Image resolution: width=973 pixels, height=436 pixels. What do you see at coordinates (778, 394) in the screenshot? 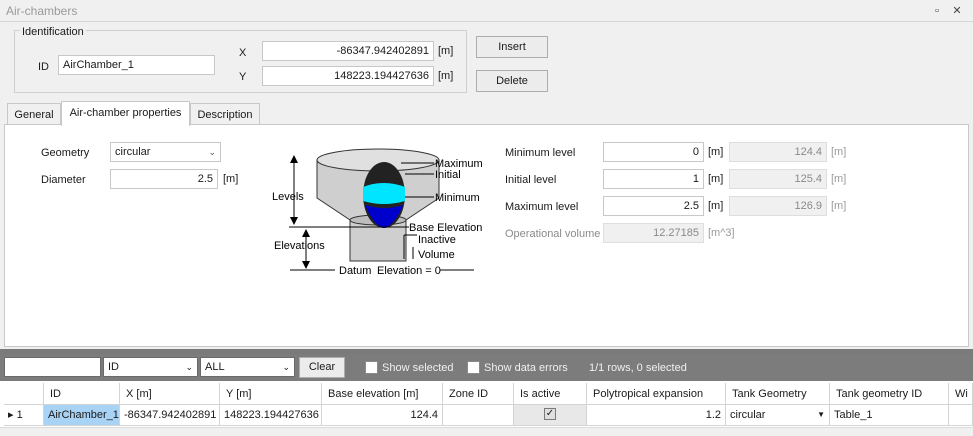
I see `table-header-tank-geometry: Tank Geometry` at bounding box center [778, 394].